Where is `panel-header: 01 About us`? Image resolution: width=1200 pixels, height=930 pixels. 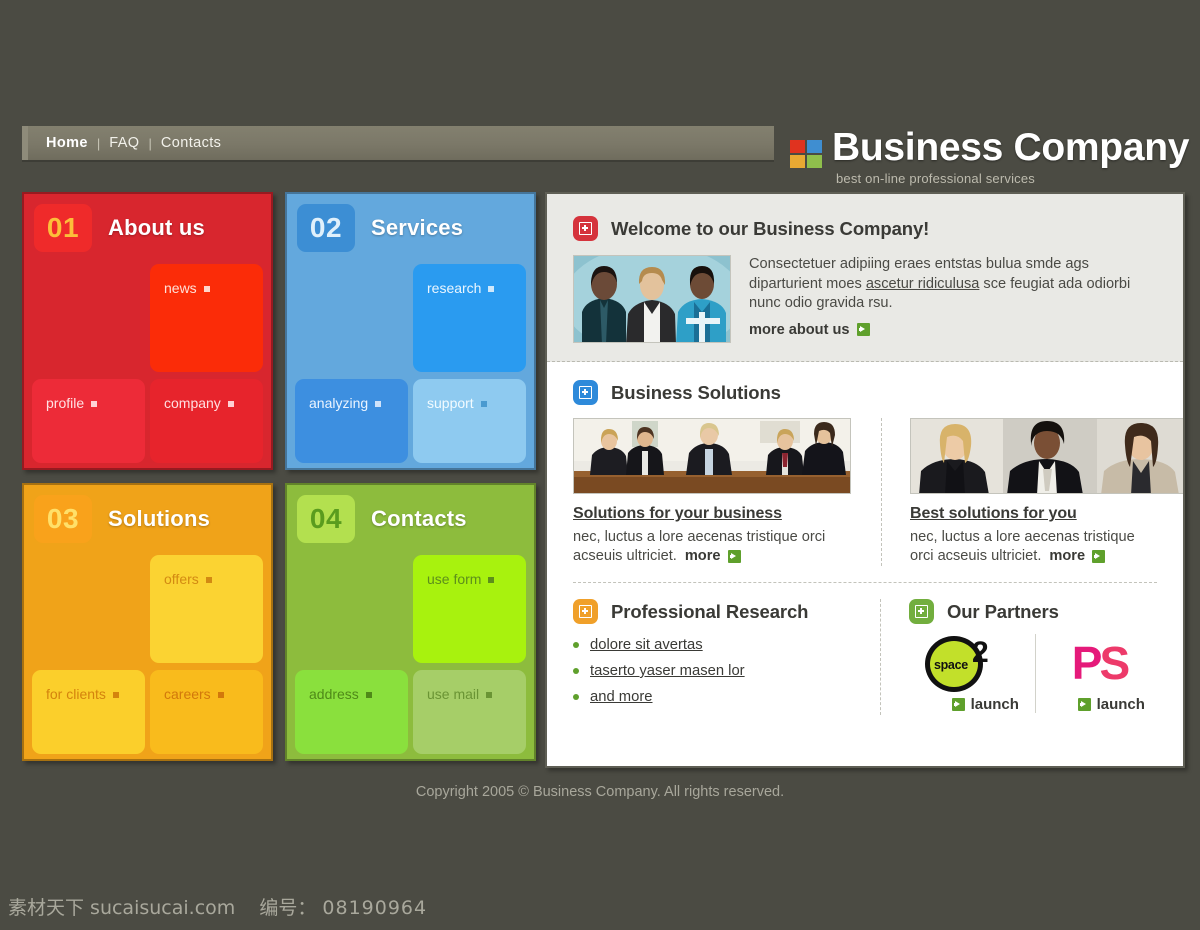
panel-header: 01 About us is located at coordinates (119, 228).